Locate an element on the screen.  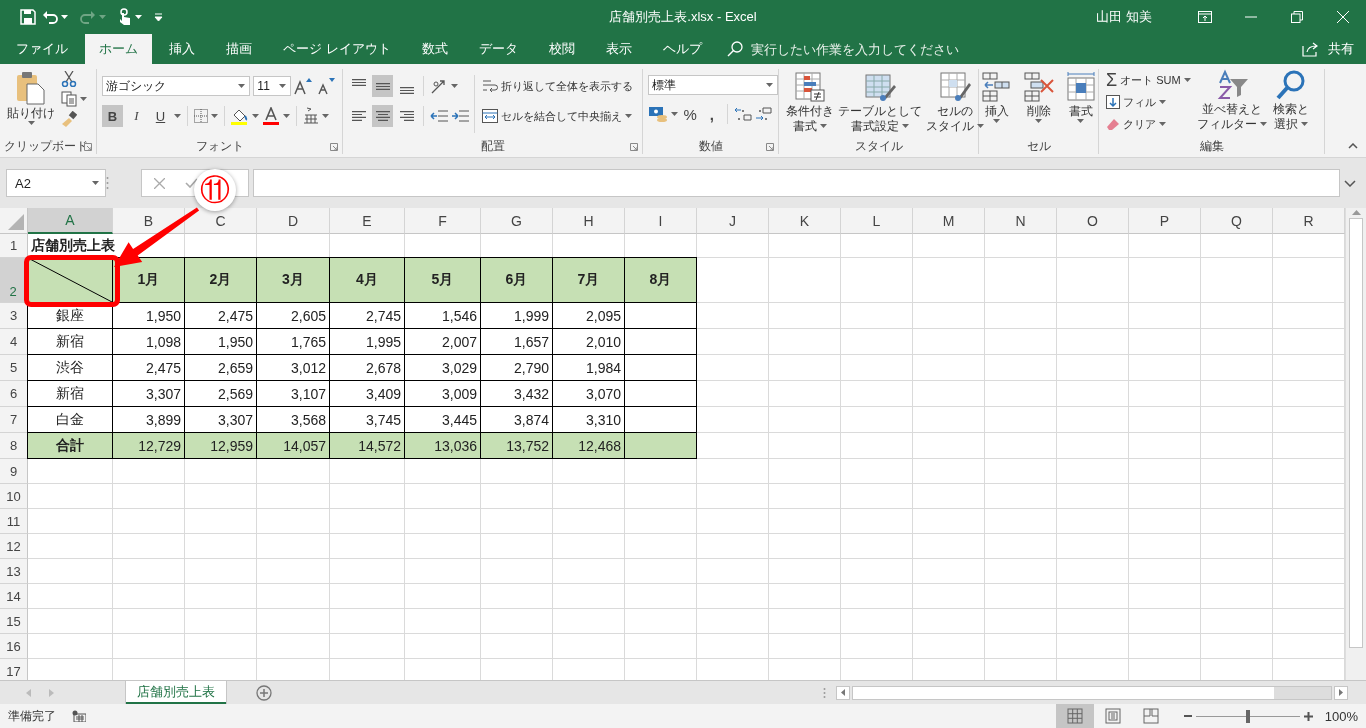
autosum-button: Σ オート SUM is located at coordinates (1148, 80).